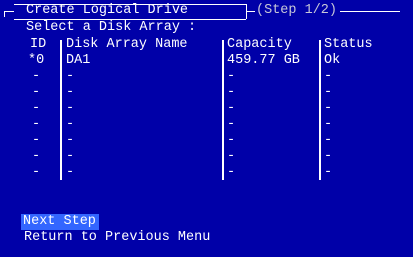 Image resolution: width=413 pixels, height=260 pixels. I want to click on row-status: Ok, so click(332, 60).